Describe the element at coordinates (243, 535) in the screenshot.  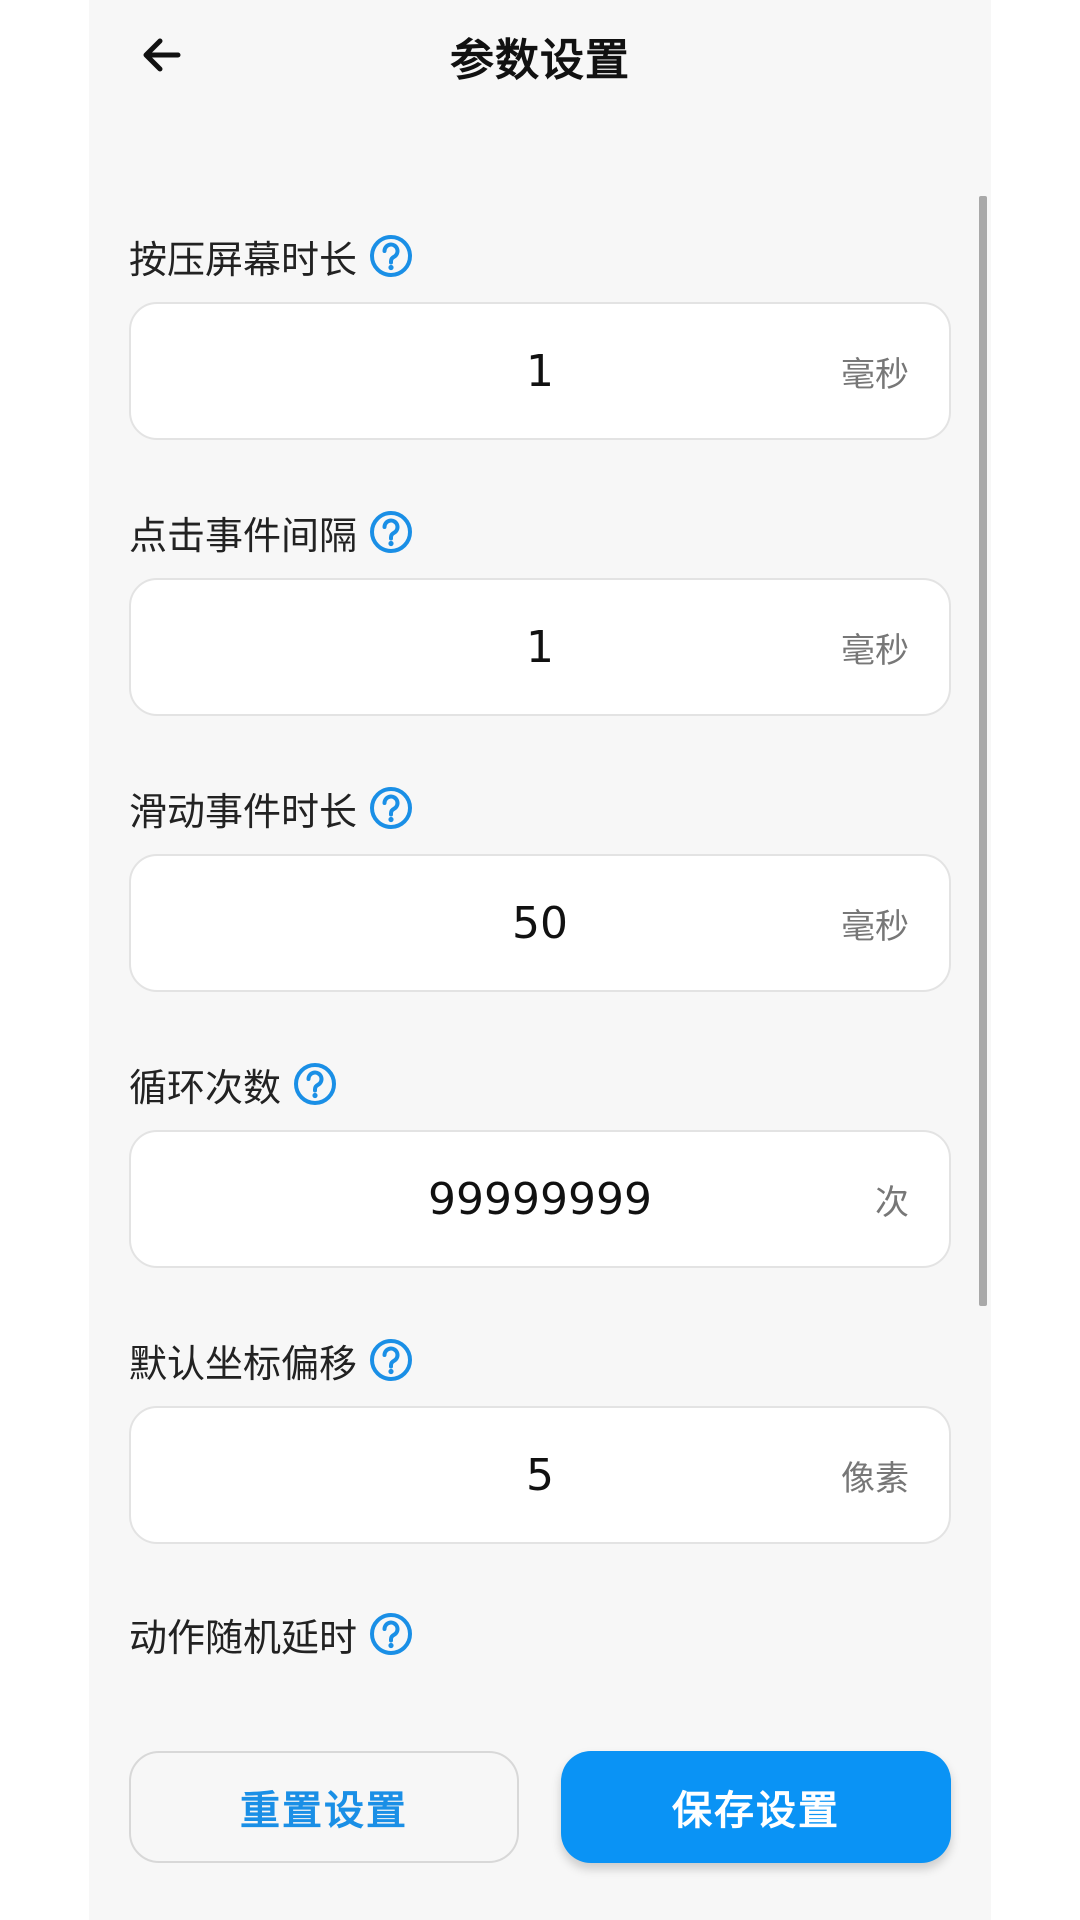
I see `field-label-text: 点击事件间隔` at that location.